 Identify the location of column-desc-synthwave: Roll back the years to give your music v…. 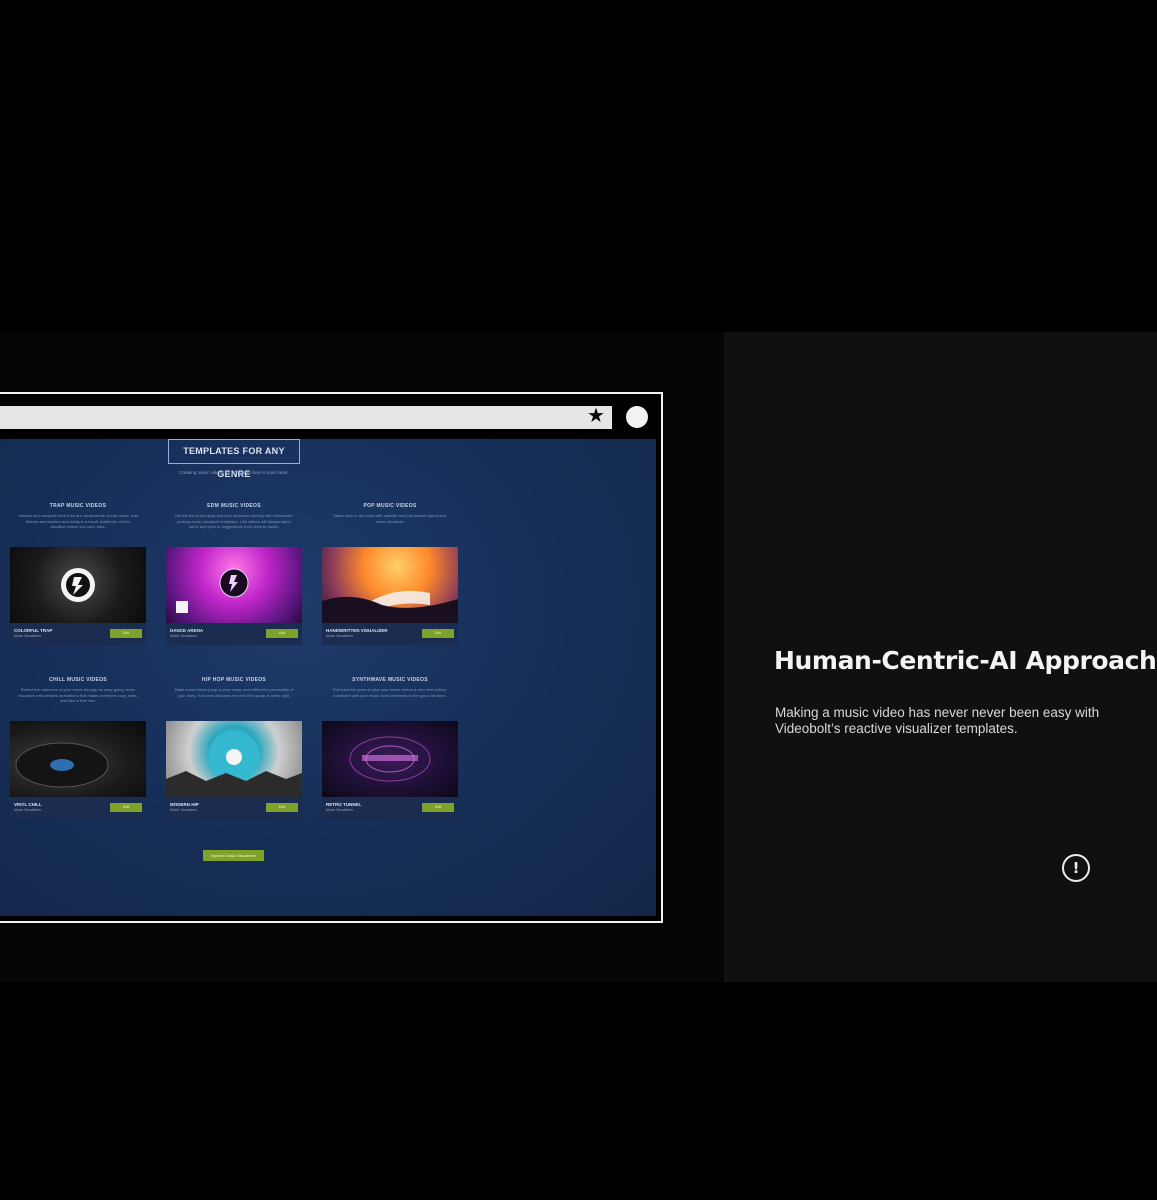
(390, 692).